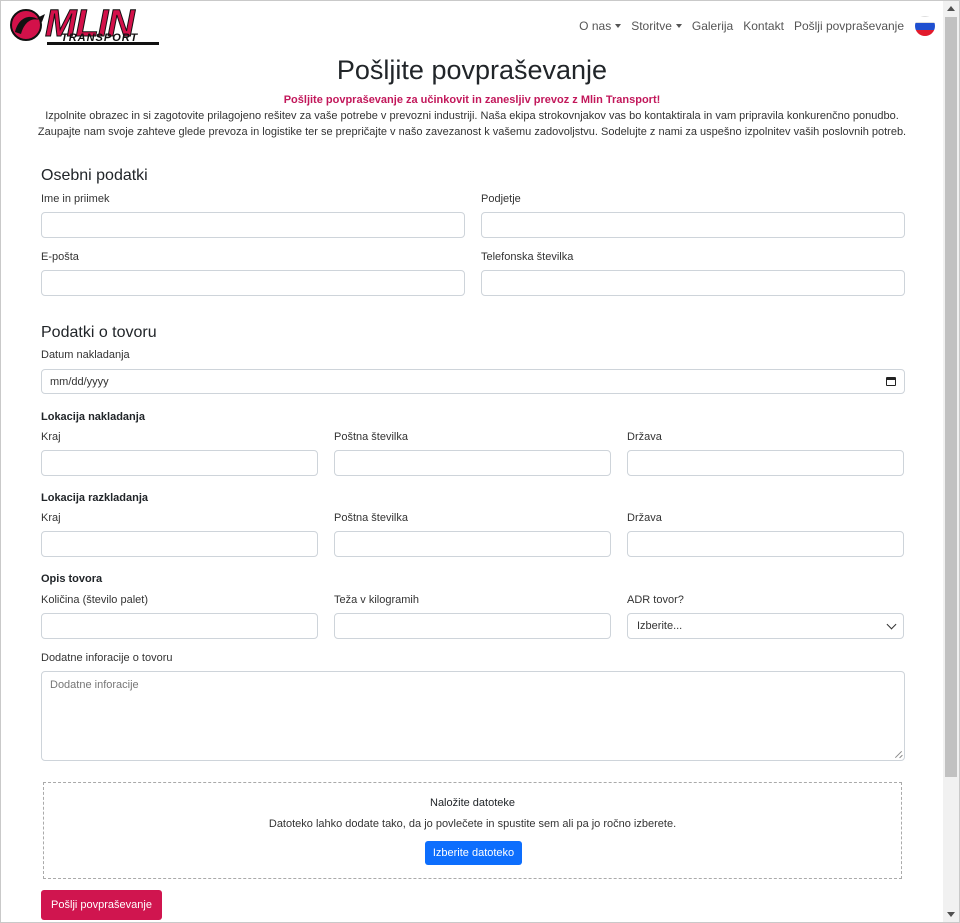 The image size is (960, 923). What do you see at coordinates (765, 463) in the screenshot?
I see `loading-country-input` at bounding box center [765, 463].